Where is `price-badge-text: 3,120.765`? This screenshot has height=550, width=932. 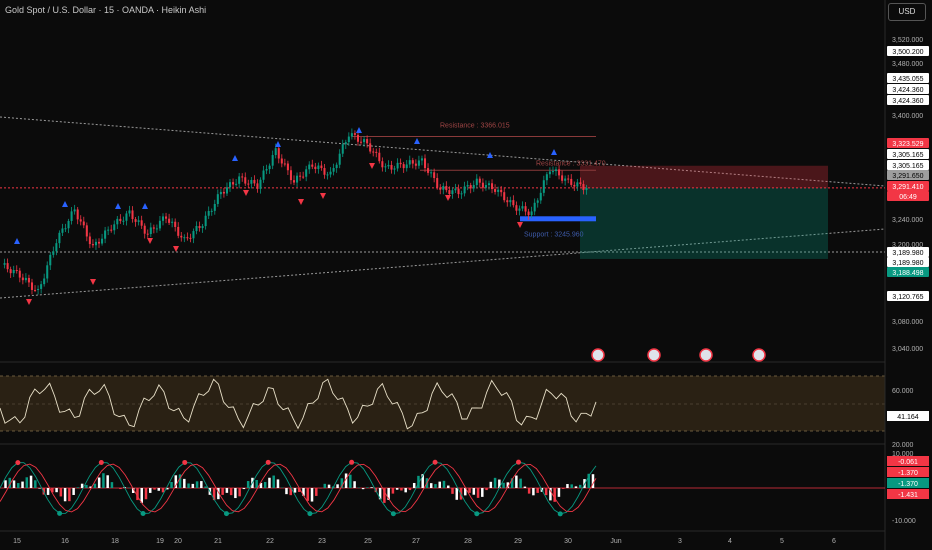
price-badge-text: 3,120.765 is located at coordinates (907, 297).